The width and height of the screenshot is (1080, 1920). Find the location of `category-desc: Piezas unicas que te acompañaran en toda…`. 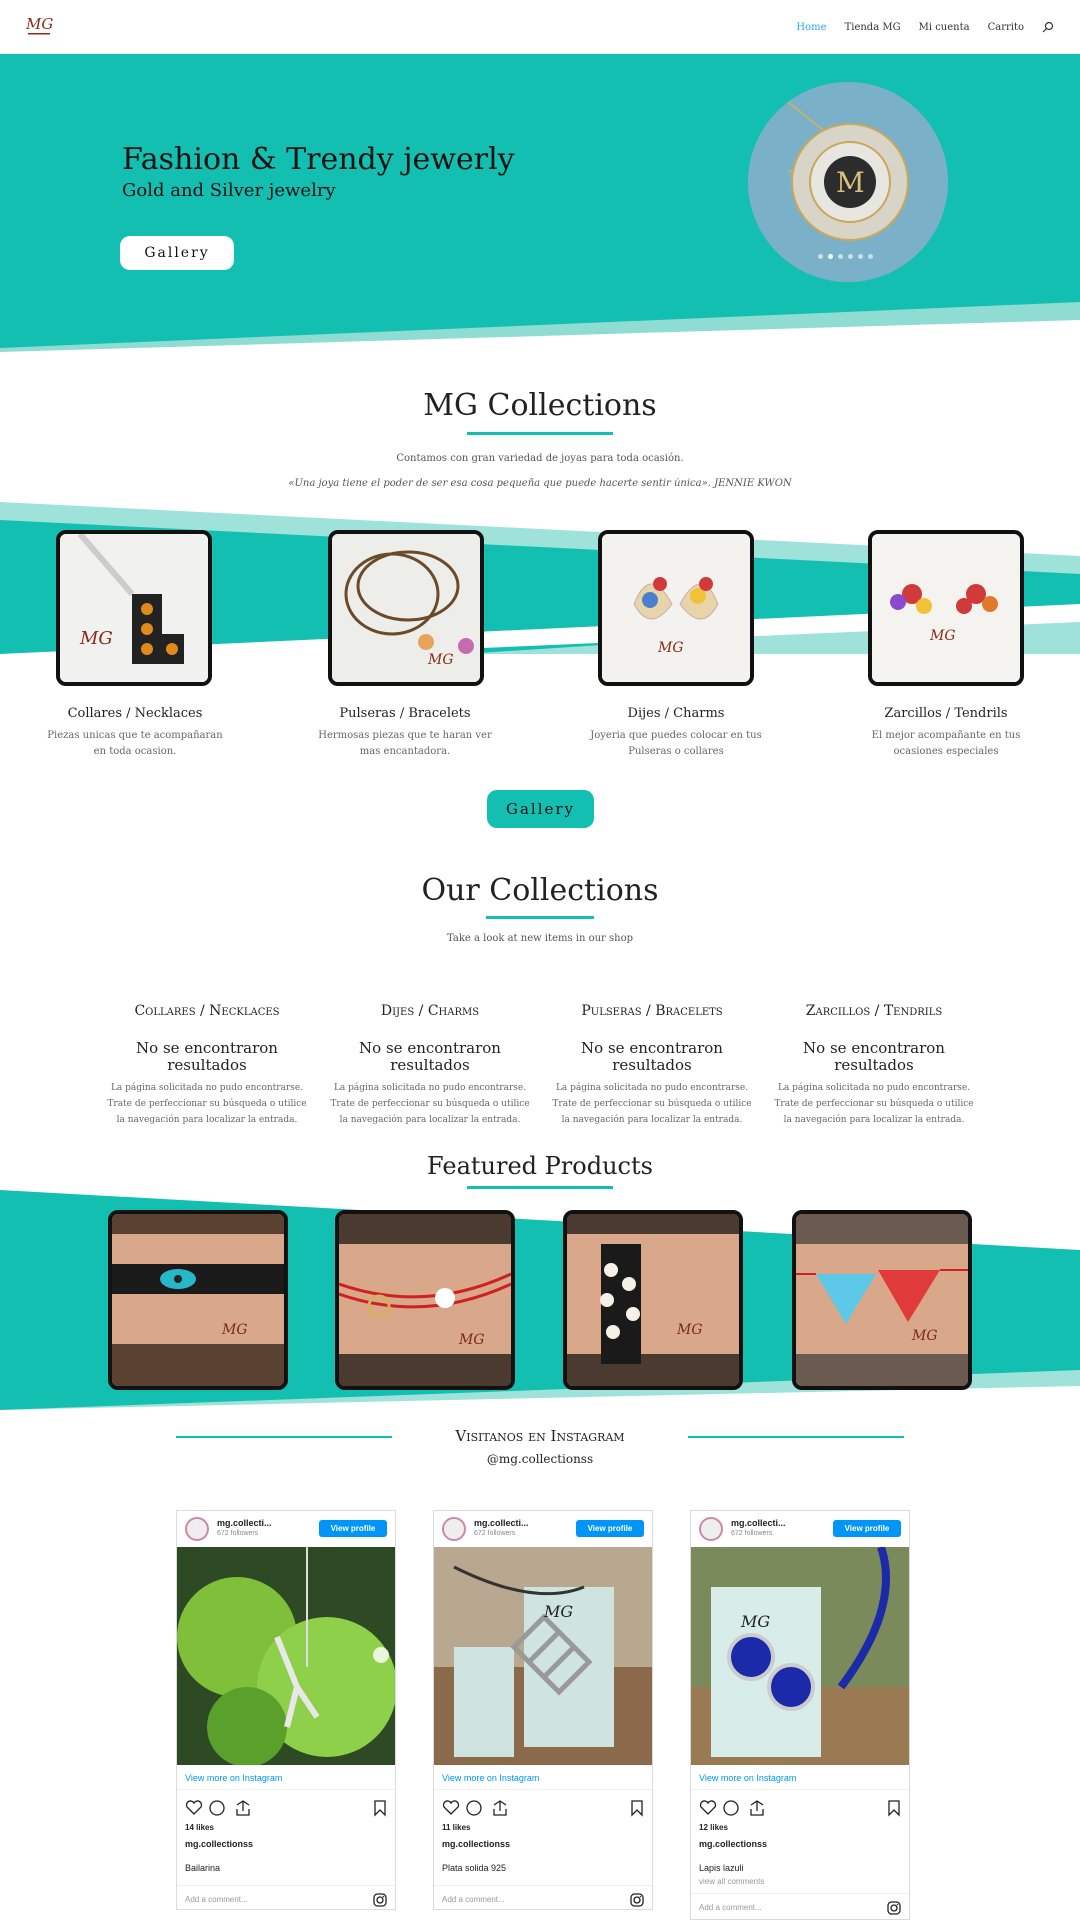

category-desc: Piezas unicas que te acompañaran en toda… is located at coordinates (135, 743).